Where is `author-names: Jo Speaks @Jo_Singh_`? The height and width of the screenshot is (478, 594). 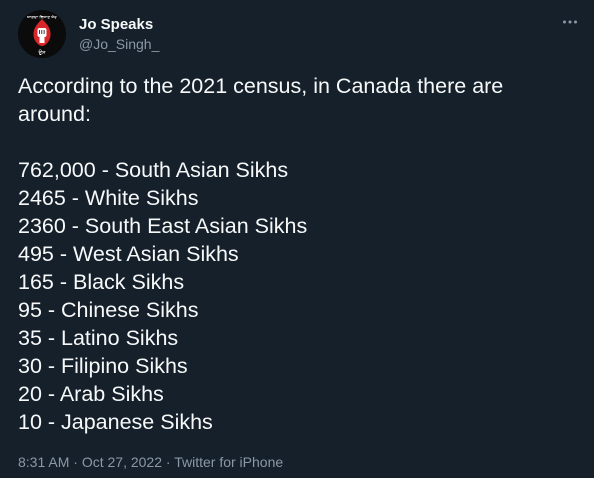 author-names: Jo Speaks @Jo_Singh_ is located at coordinates (119, 34).